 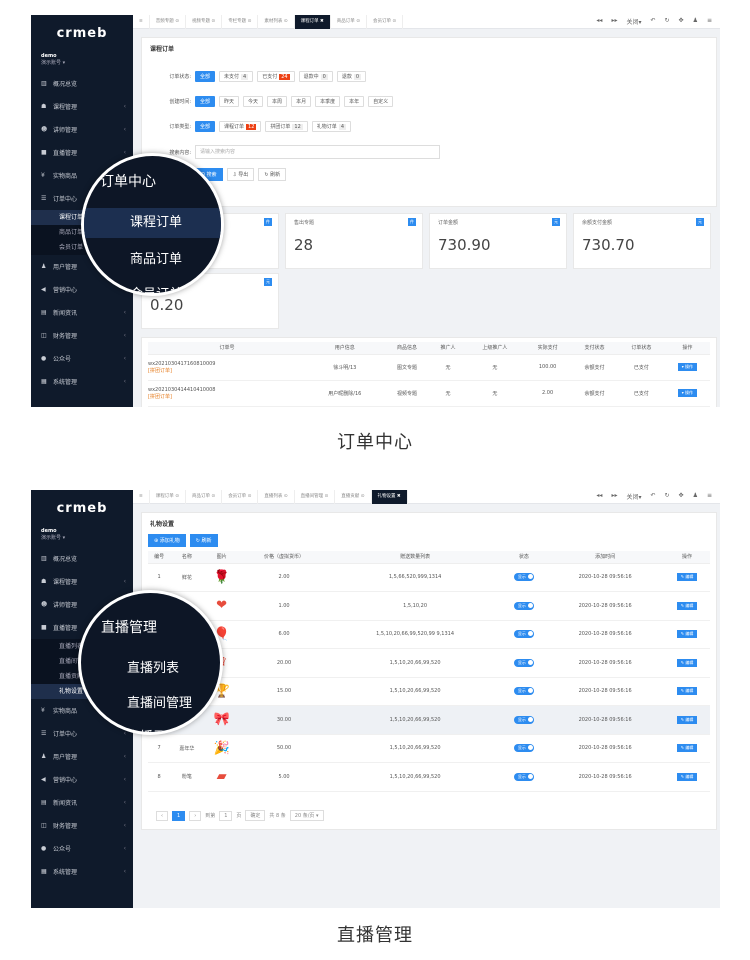 What do you see at coordinates (255, 815) in the screenshot?
I see `confirm-jump-button: 确定` at bounding box center [255, 815].